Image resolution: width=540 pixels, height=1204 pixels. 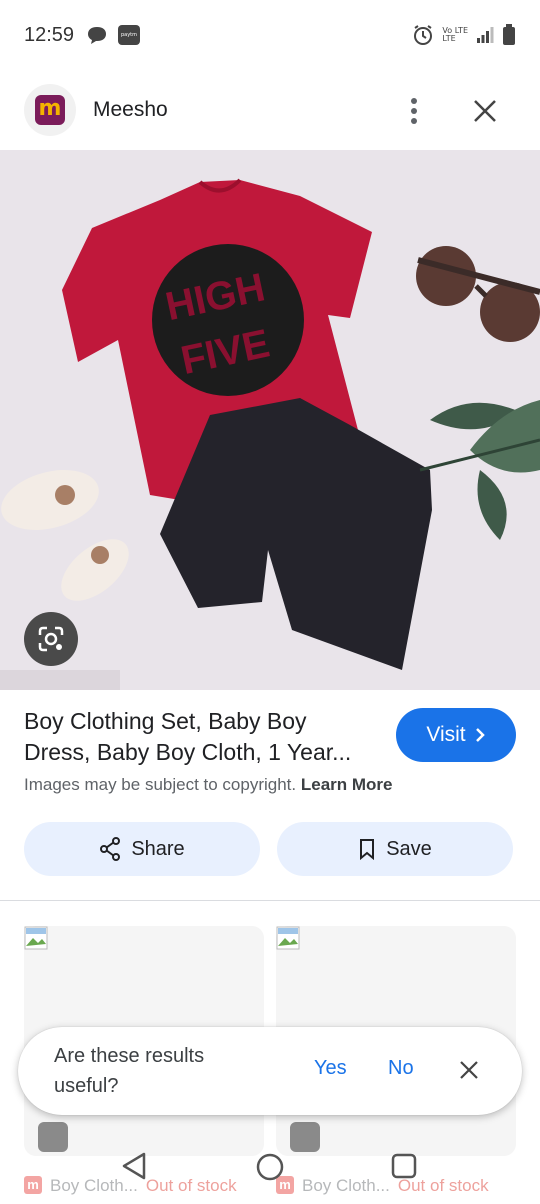 What do you see at coordinates (97, 35) in the screenshot?
I see `chat-notification-icon` at bounding box center [97, 35].